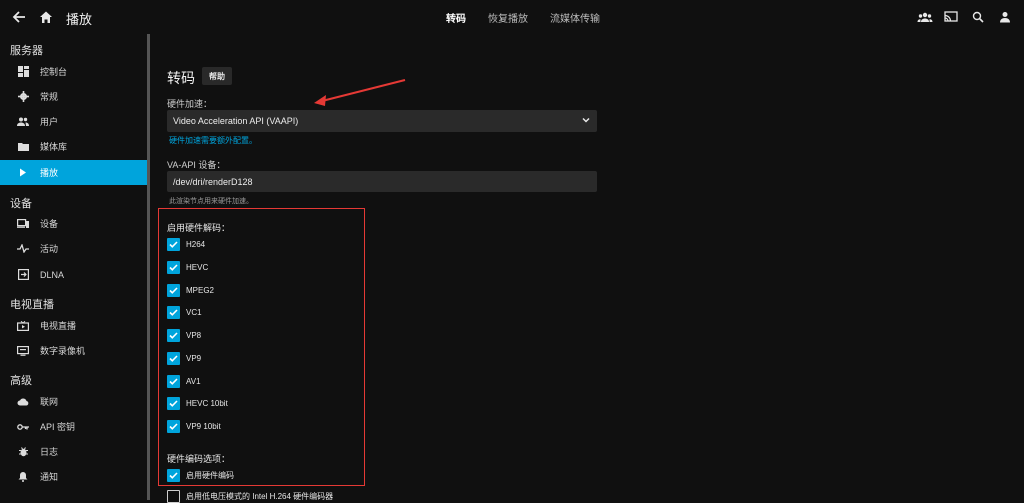  Describe the element at coordinates (23, 326) in the screenshot. I see `live-tv-icon` at that location.